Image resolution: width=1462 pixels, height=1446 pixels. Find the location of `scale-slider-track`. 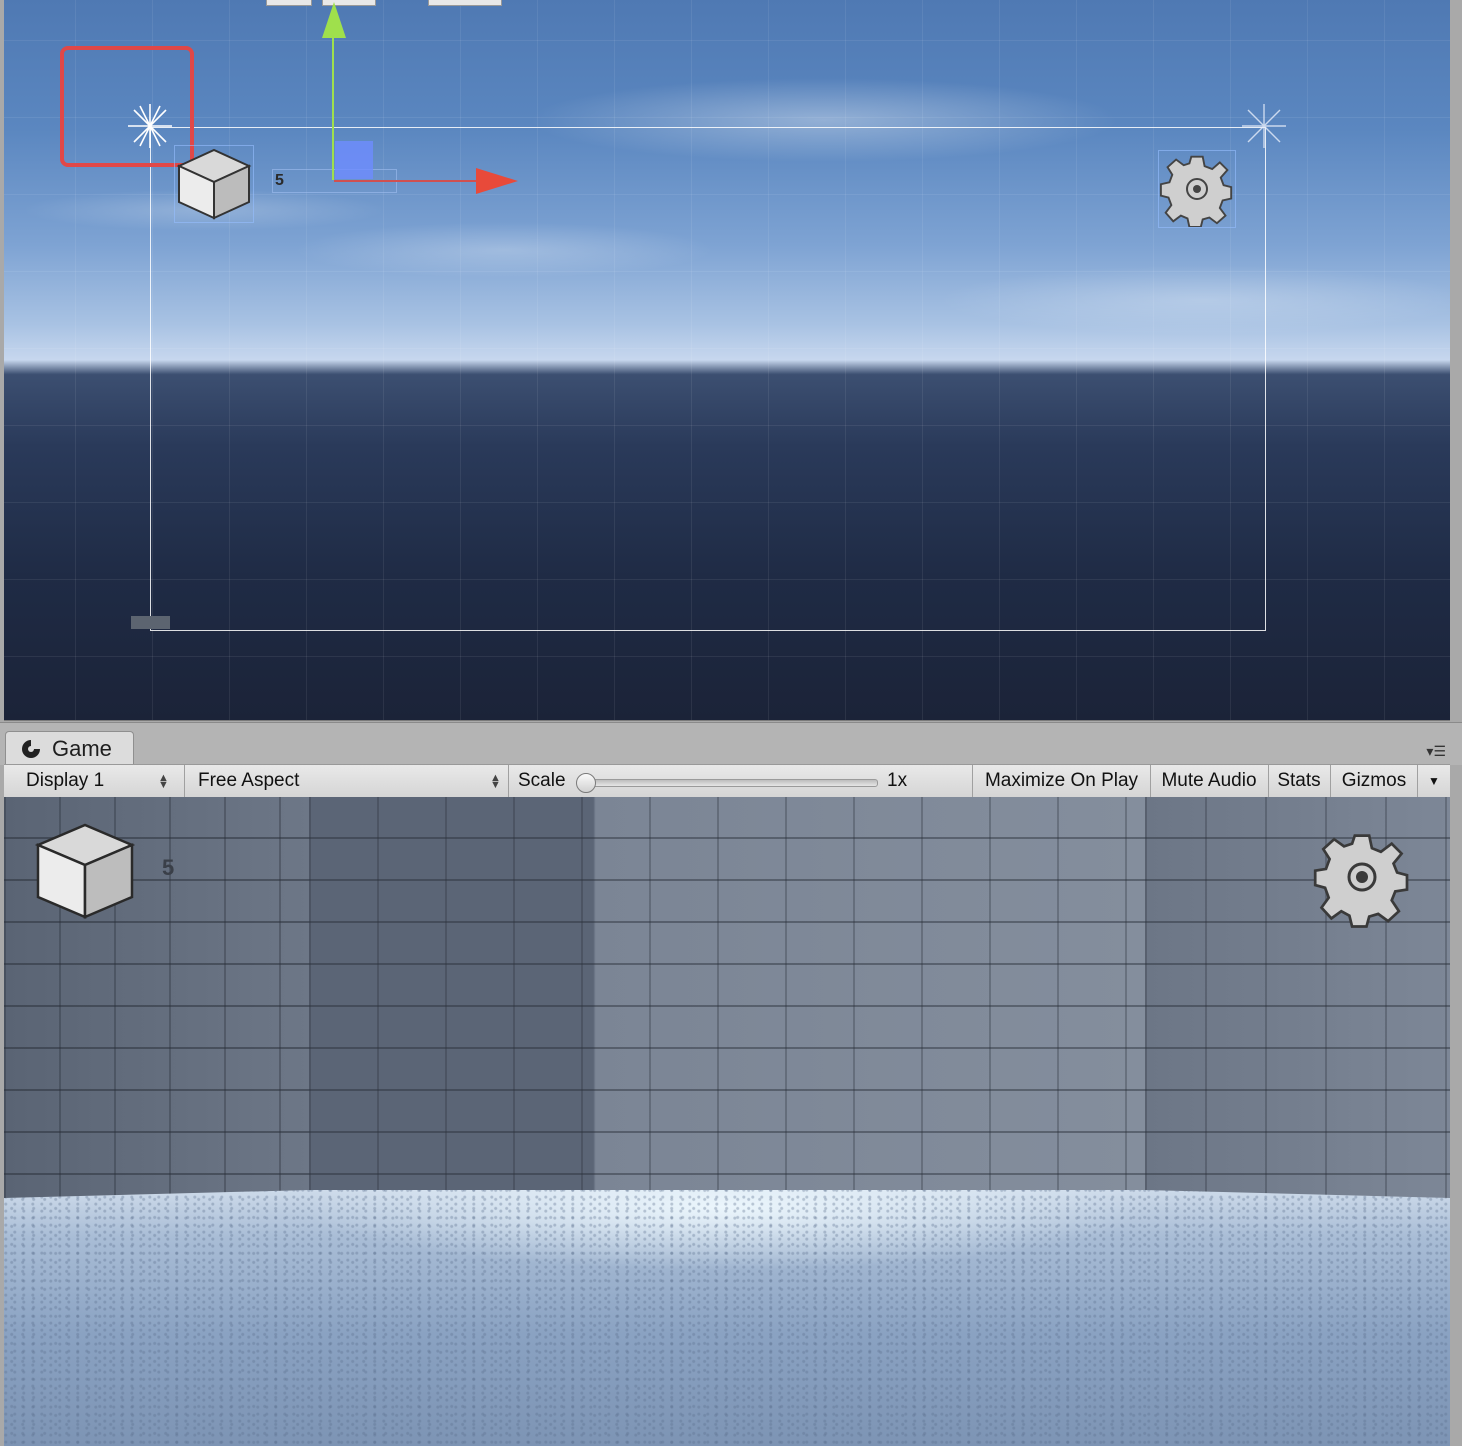

scale-slider-track is located at coordinates (729, 783).